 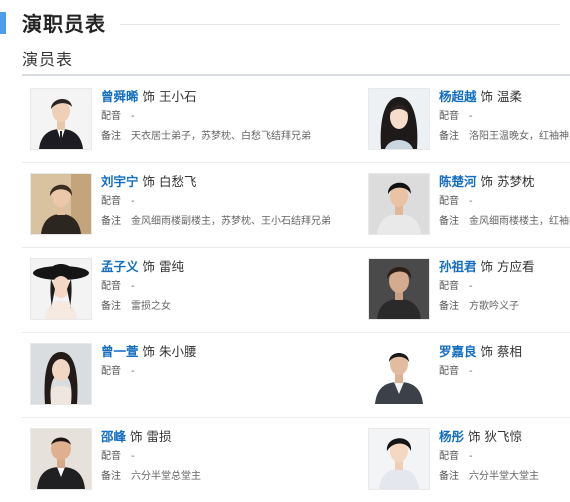 I want to click on cast-card: 杨彤饰狄飞惊 配音 - 备注 六分半堂大堂主, so click(x=469, y=459).